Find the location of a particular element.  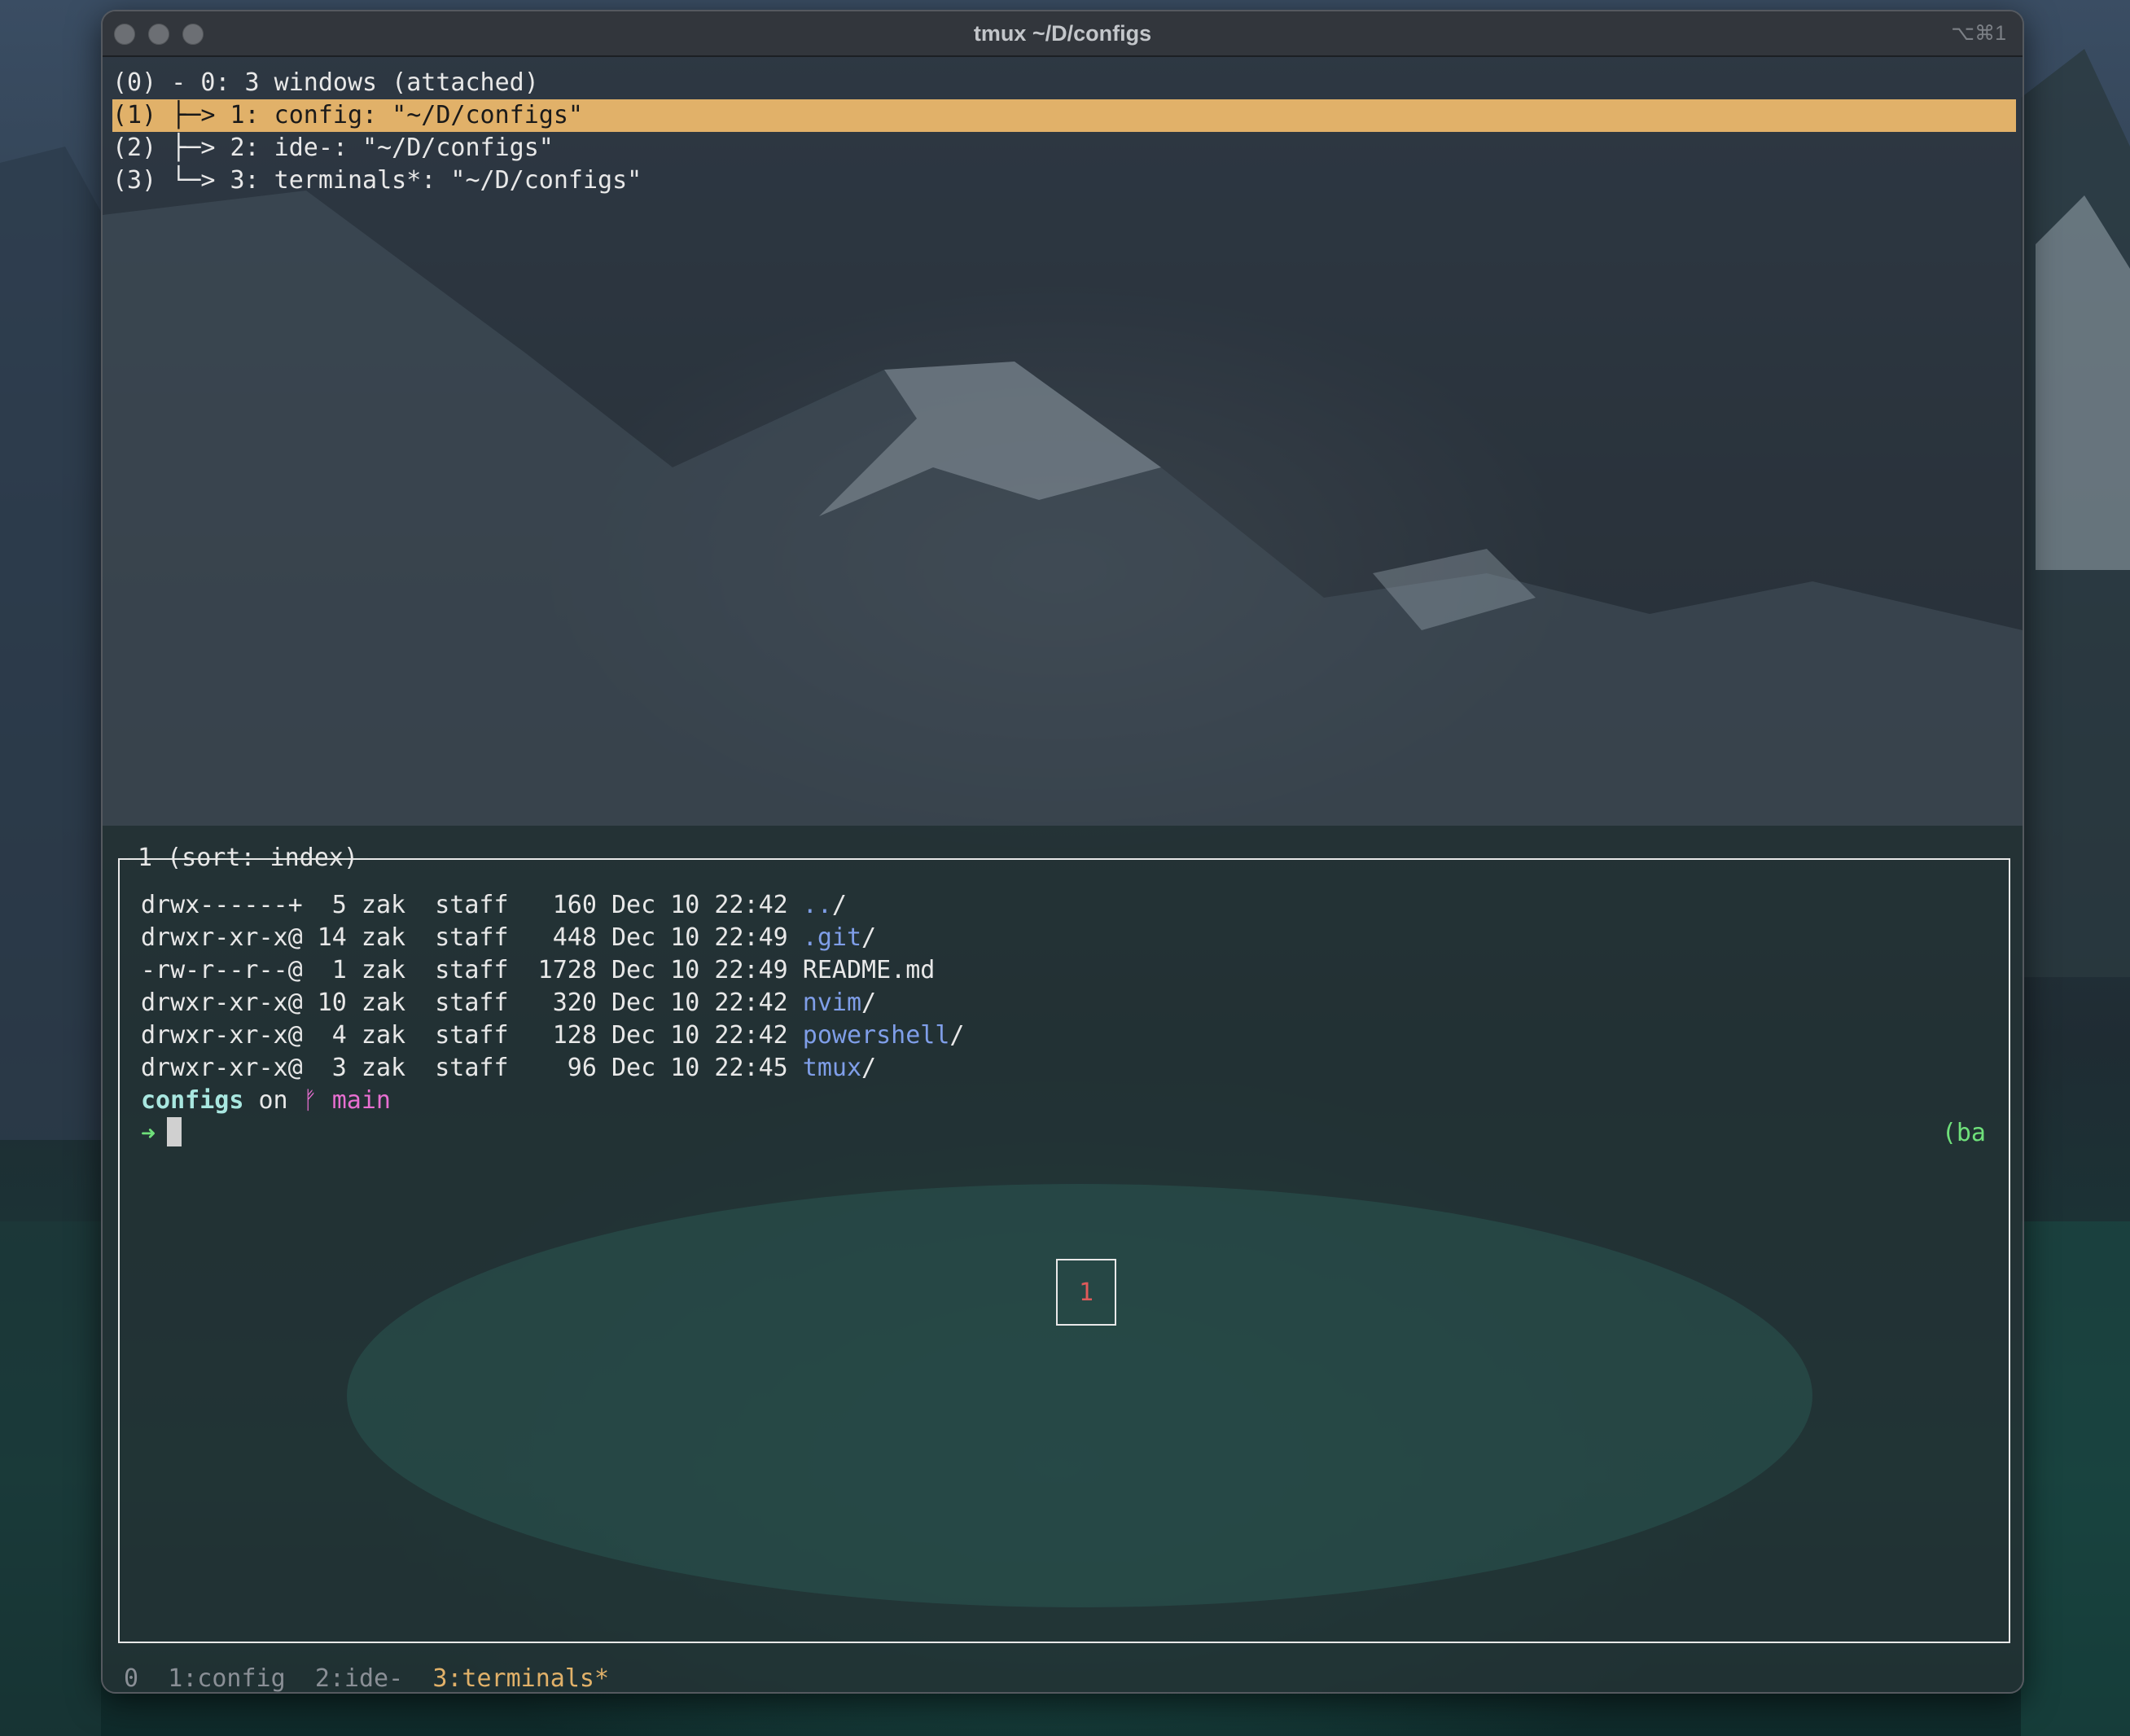

window-controls is located at coordinates (159, 34).